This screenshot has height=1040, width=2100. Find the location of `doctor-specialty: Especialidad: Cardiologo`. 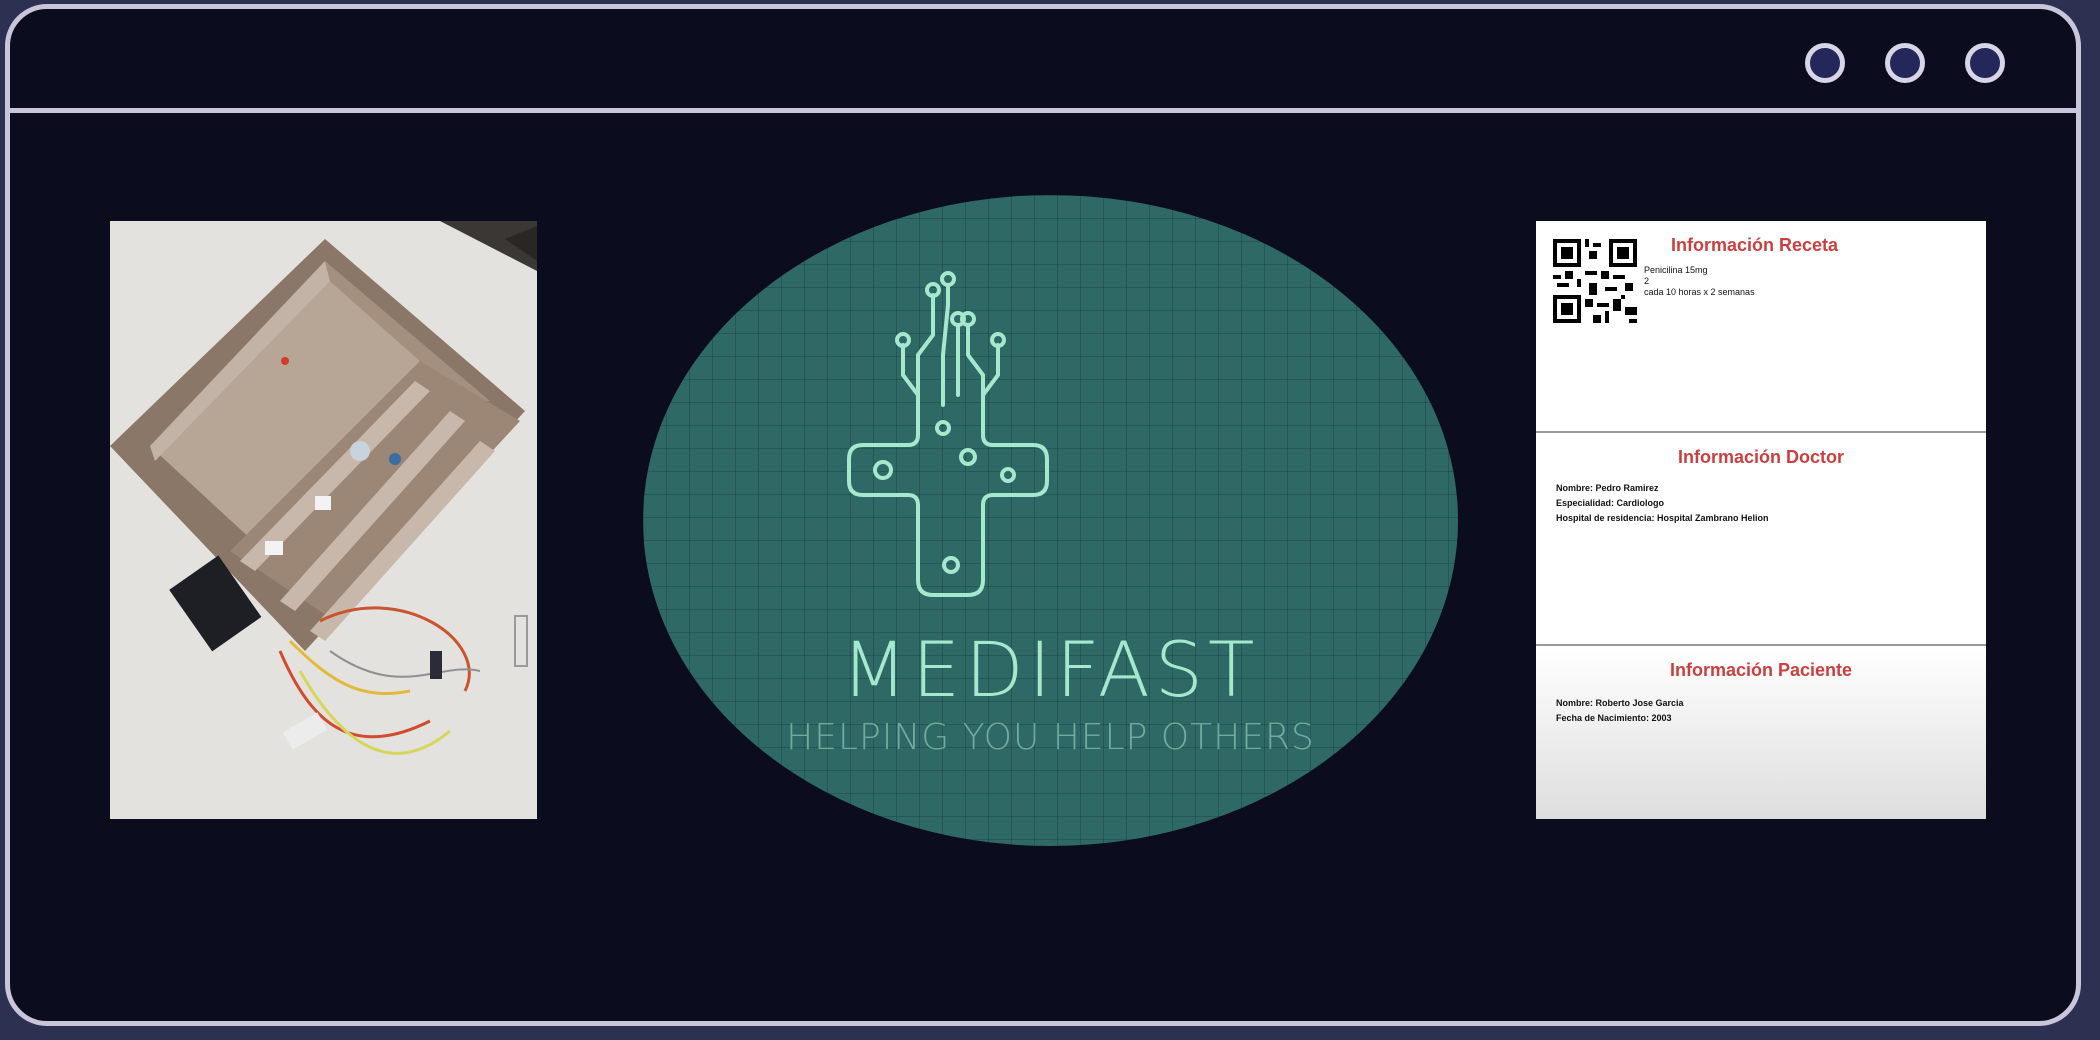

doctor-specialty: Especialidad: Cardiologo is located at coordinates (1610, 503).